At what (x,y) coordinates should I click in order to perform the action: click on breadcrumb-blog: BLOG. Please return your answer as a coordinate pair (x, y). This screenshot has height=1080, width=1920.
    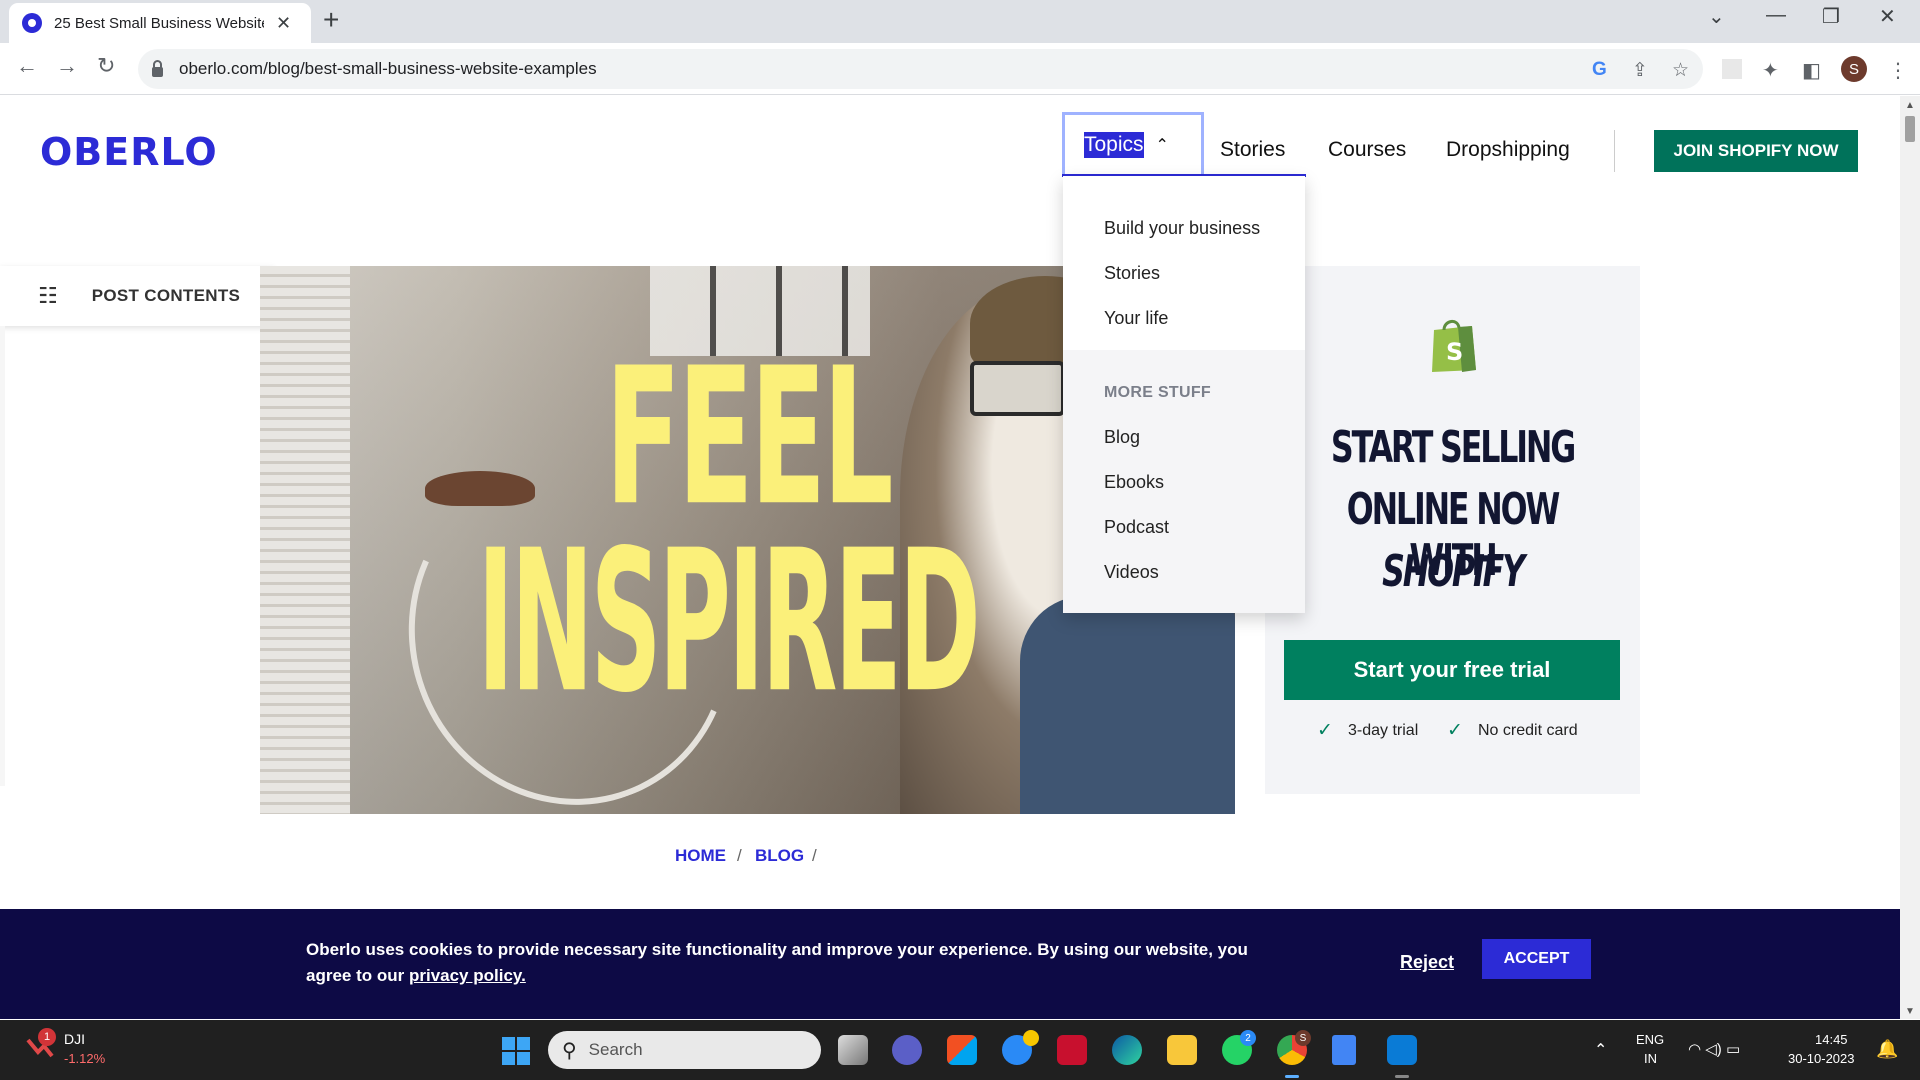
    Looking at the image, I should click on (779, 856).